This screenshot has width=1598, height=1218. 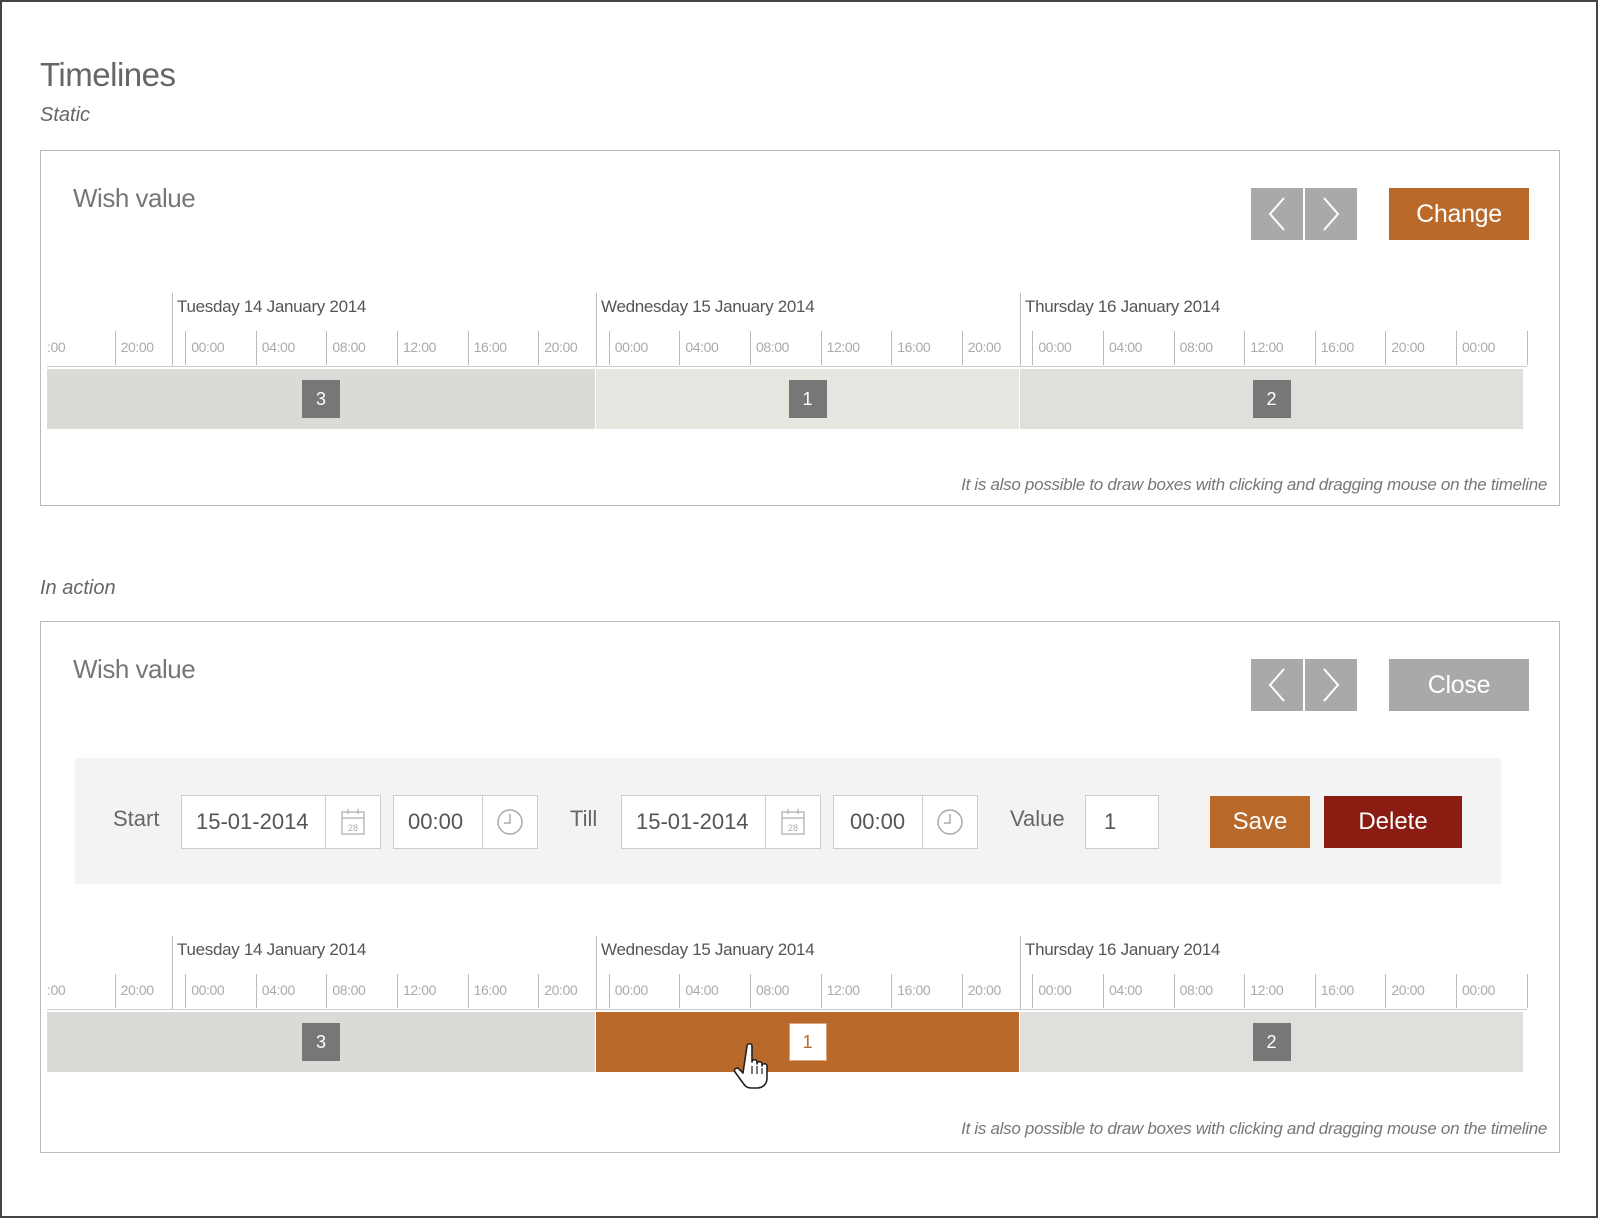 I want to click on page-title: Timelines, so click(x=108, y=74).